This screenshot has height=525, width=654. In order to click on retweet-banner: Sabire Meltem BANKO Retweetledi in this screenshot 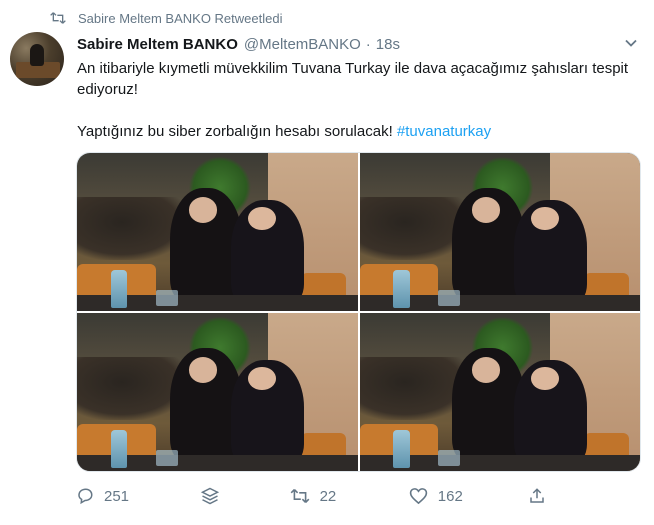, I will do `click(166, 18)`.